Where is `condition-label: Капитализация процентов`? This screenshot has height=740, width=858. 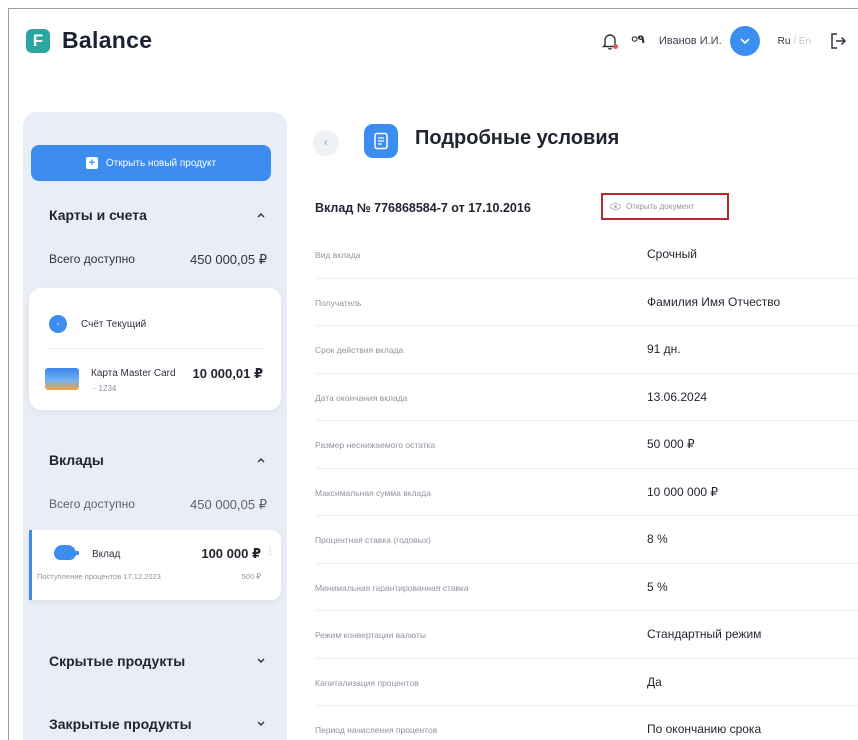
condition-label: Капитализация процентов is located at coordinates (367, 682).